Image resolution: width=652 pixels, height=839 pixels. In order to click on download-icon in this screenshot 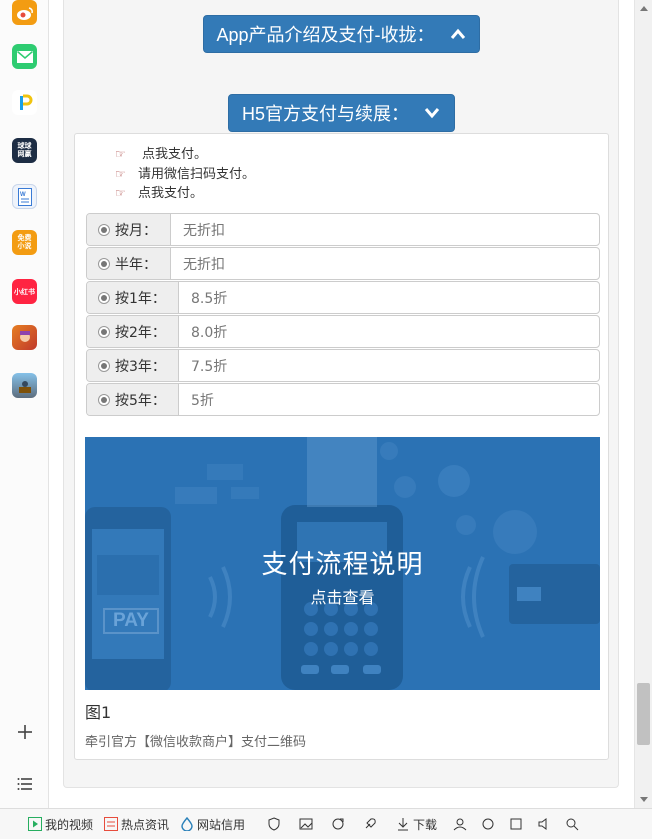, I will do `click(402, 824)`.